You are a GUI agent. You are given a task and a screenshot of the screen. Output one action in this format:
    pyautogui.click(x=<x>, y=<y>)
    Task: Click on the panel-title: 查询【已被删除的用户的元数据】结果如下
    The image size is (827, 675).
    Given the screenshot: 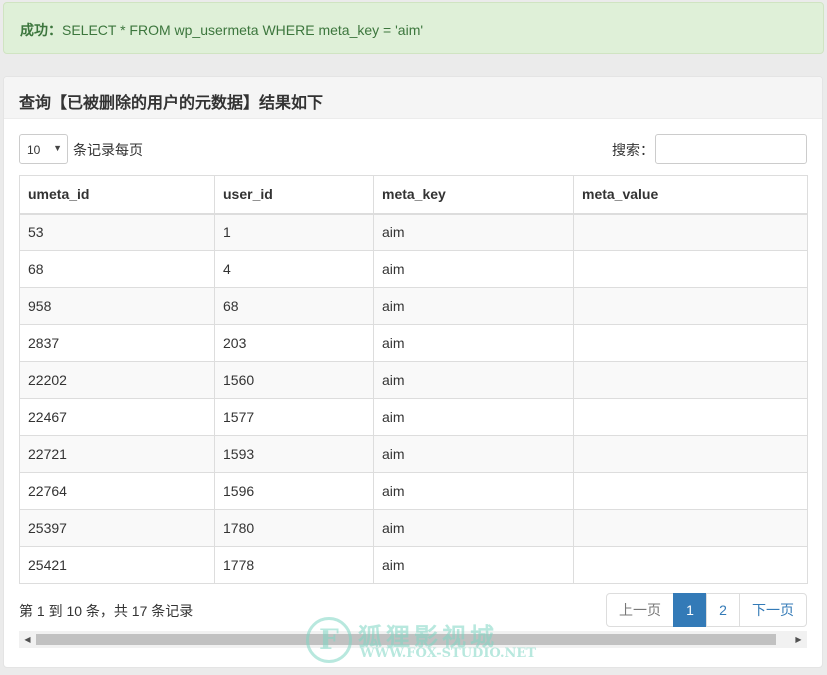 What is the action you would take?
    pyautogui.click(x=413, y=98)
    